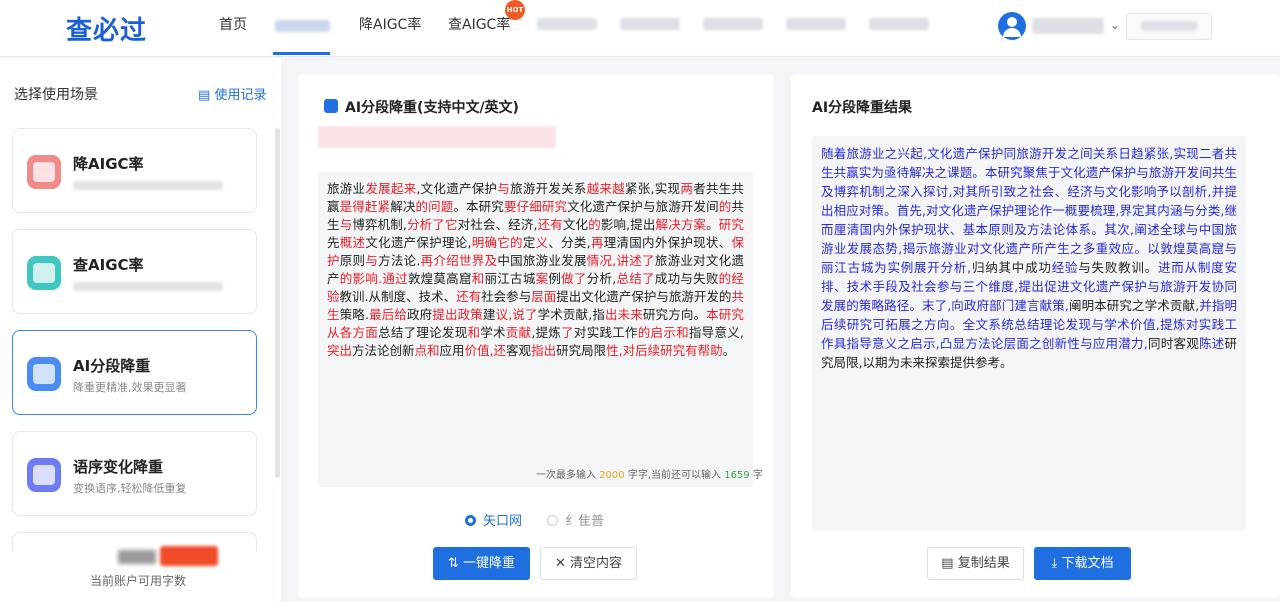 This screenshot has width=1280, height=602. What do you see at coordinates (277, 303) in the screenshot?
I see `sidebar-scrollbar` at bounding box center [277, 303].